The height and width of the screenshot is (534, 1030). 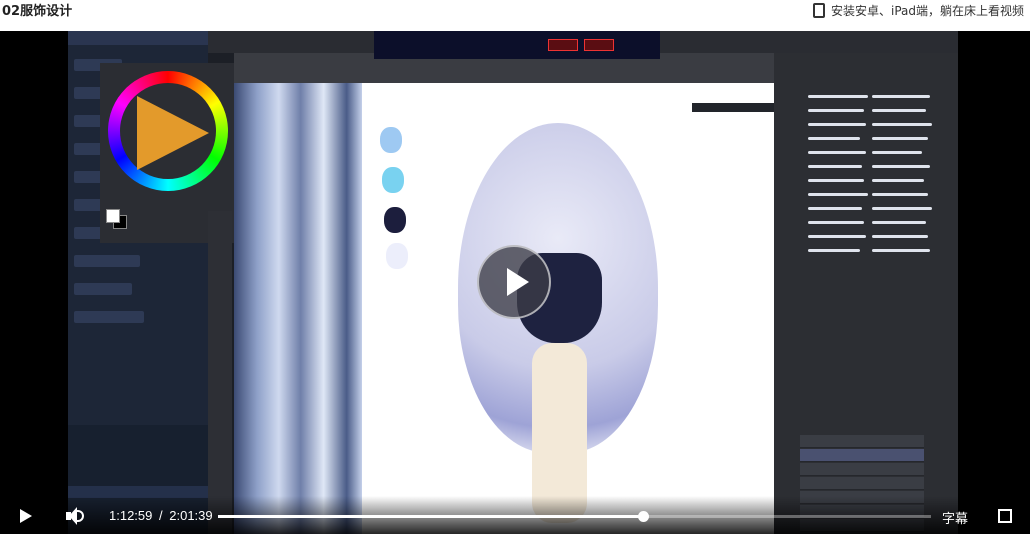 I want to click on promo-text: 安装安卓、iPad端，躺在床上看视频, so click(x=927, y=10).